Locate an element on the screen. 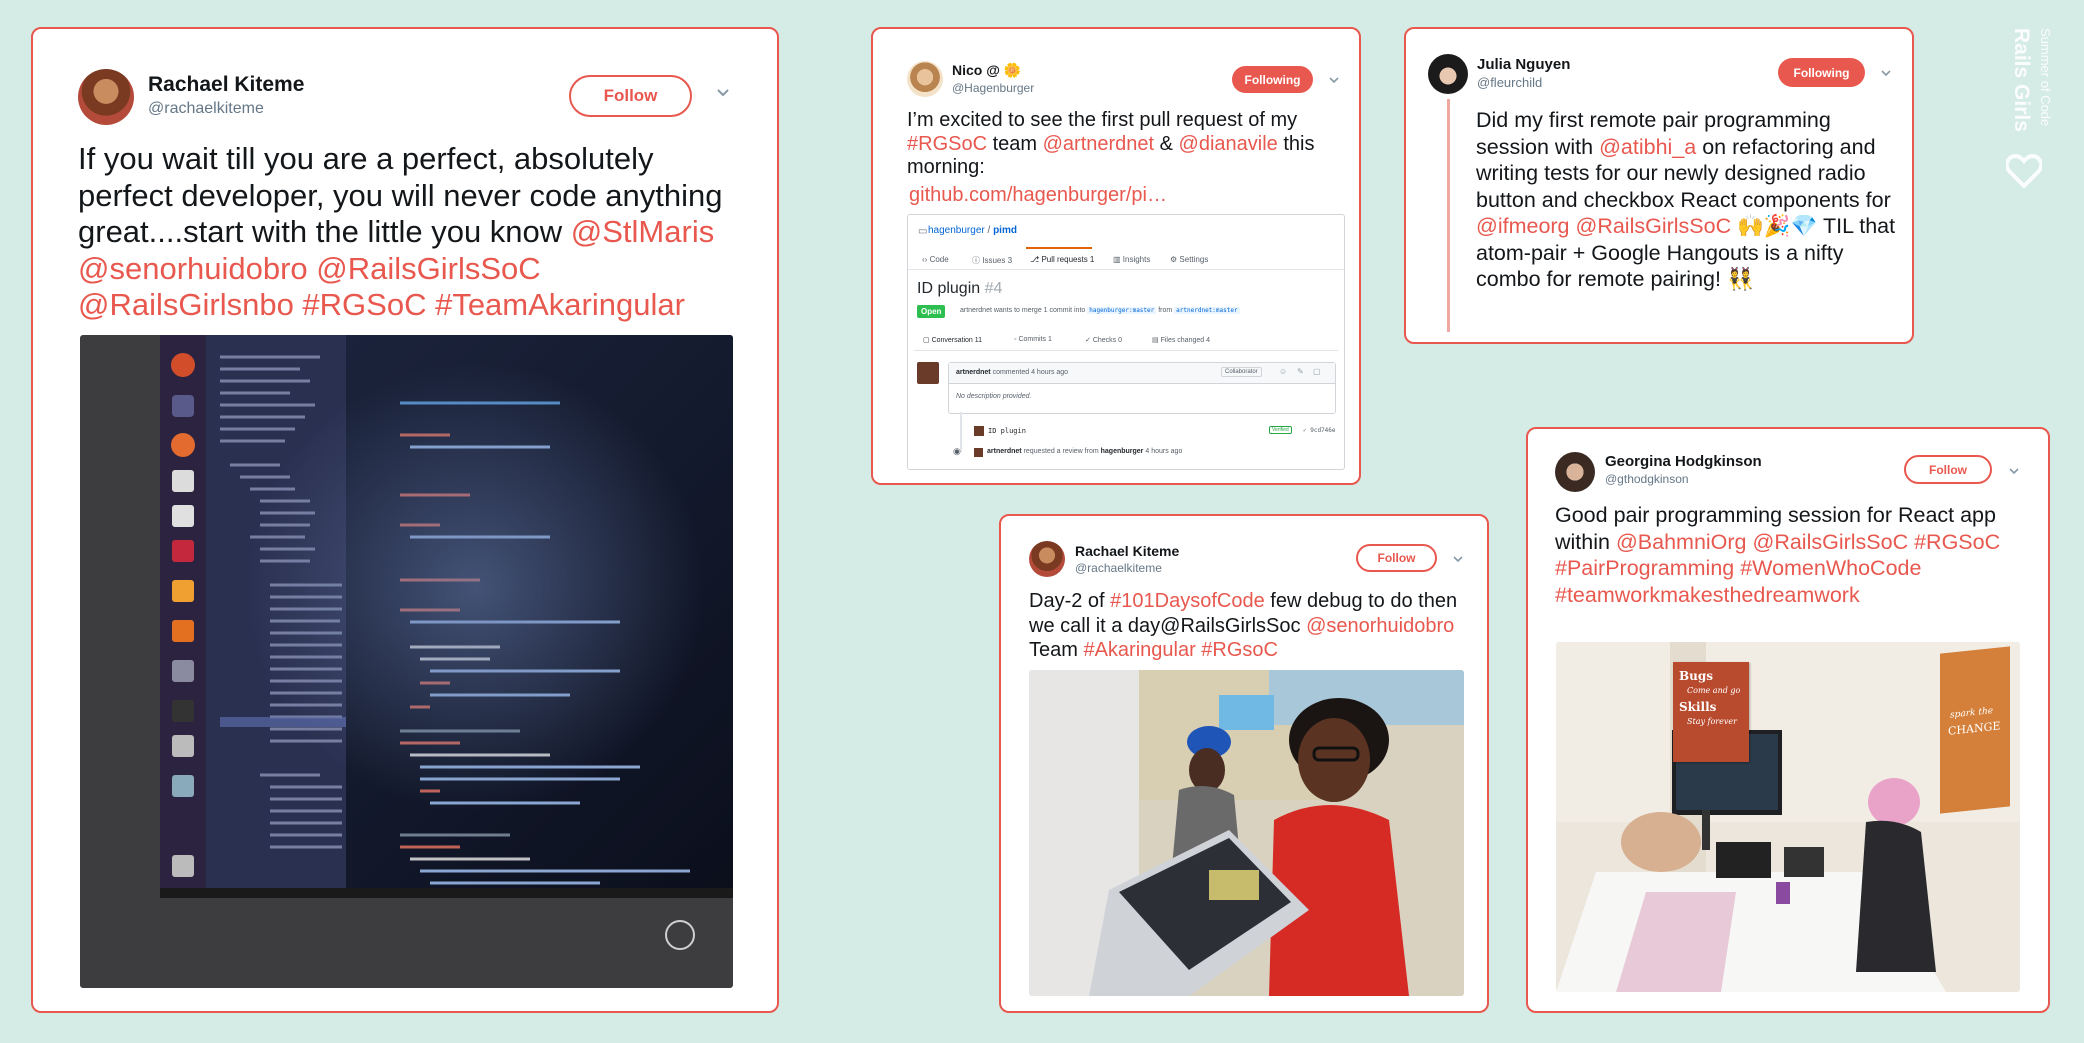 This screenshot has width=2084, height=1043. author-handle: @gthodgkinson is located at coordinates (1647, 479).